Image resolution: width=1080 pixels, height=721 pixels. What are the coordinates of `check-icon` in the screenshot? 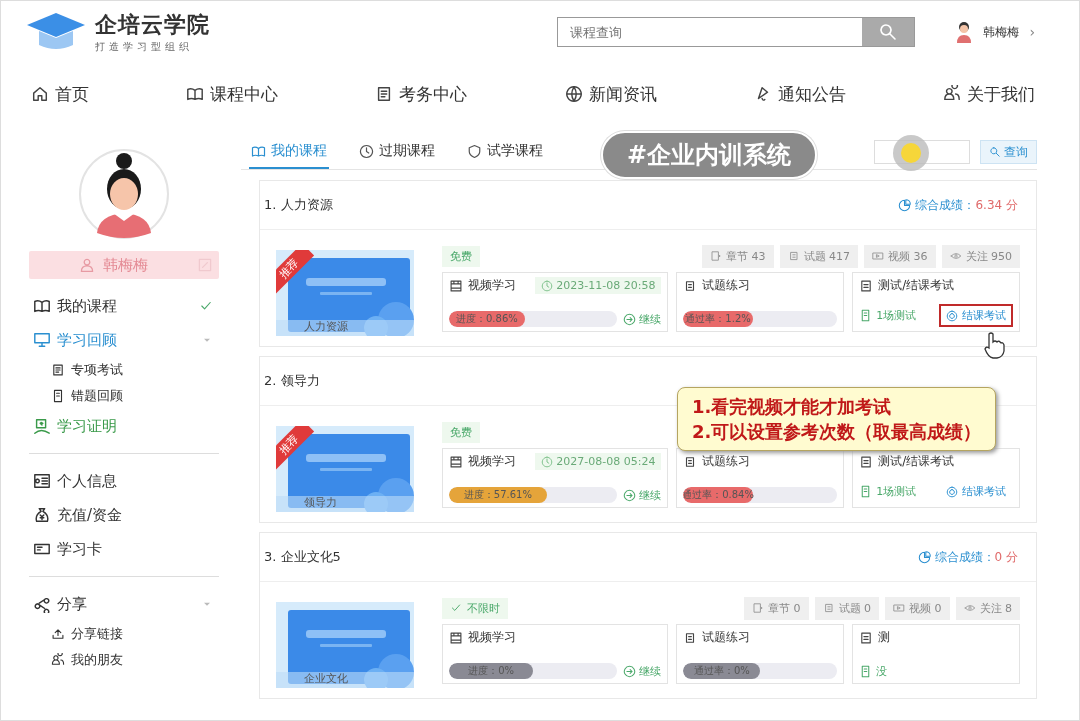 It's located at (456, 608).